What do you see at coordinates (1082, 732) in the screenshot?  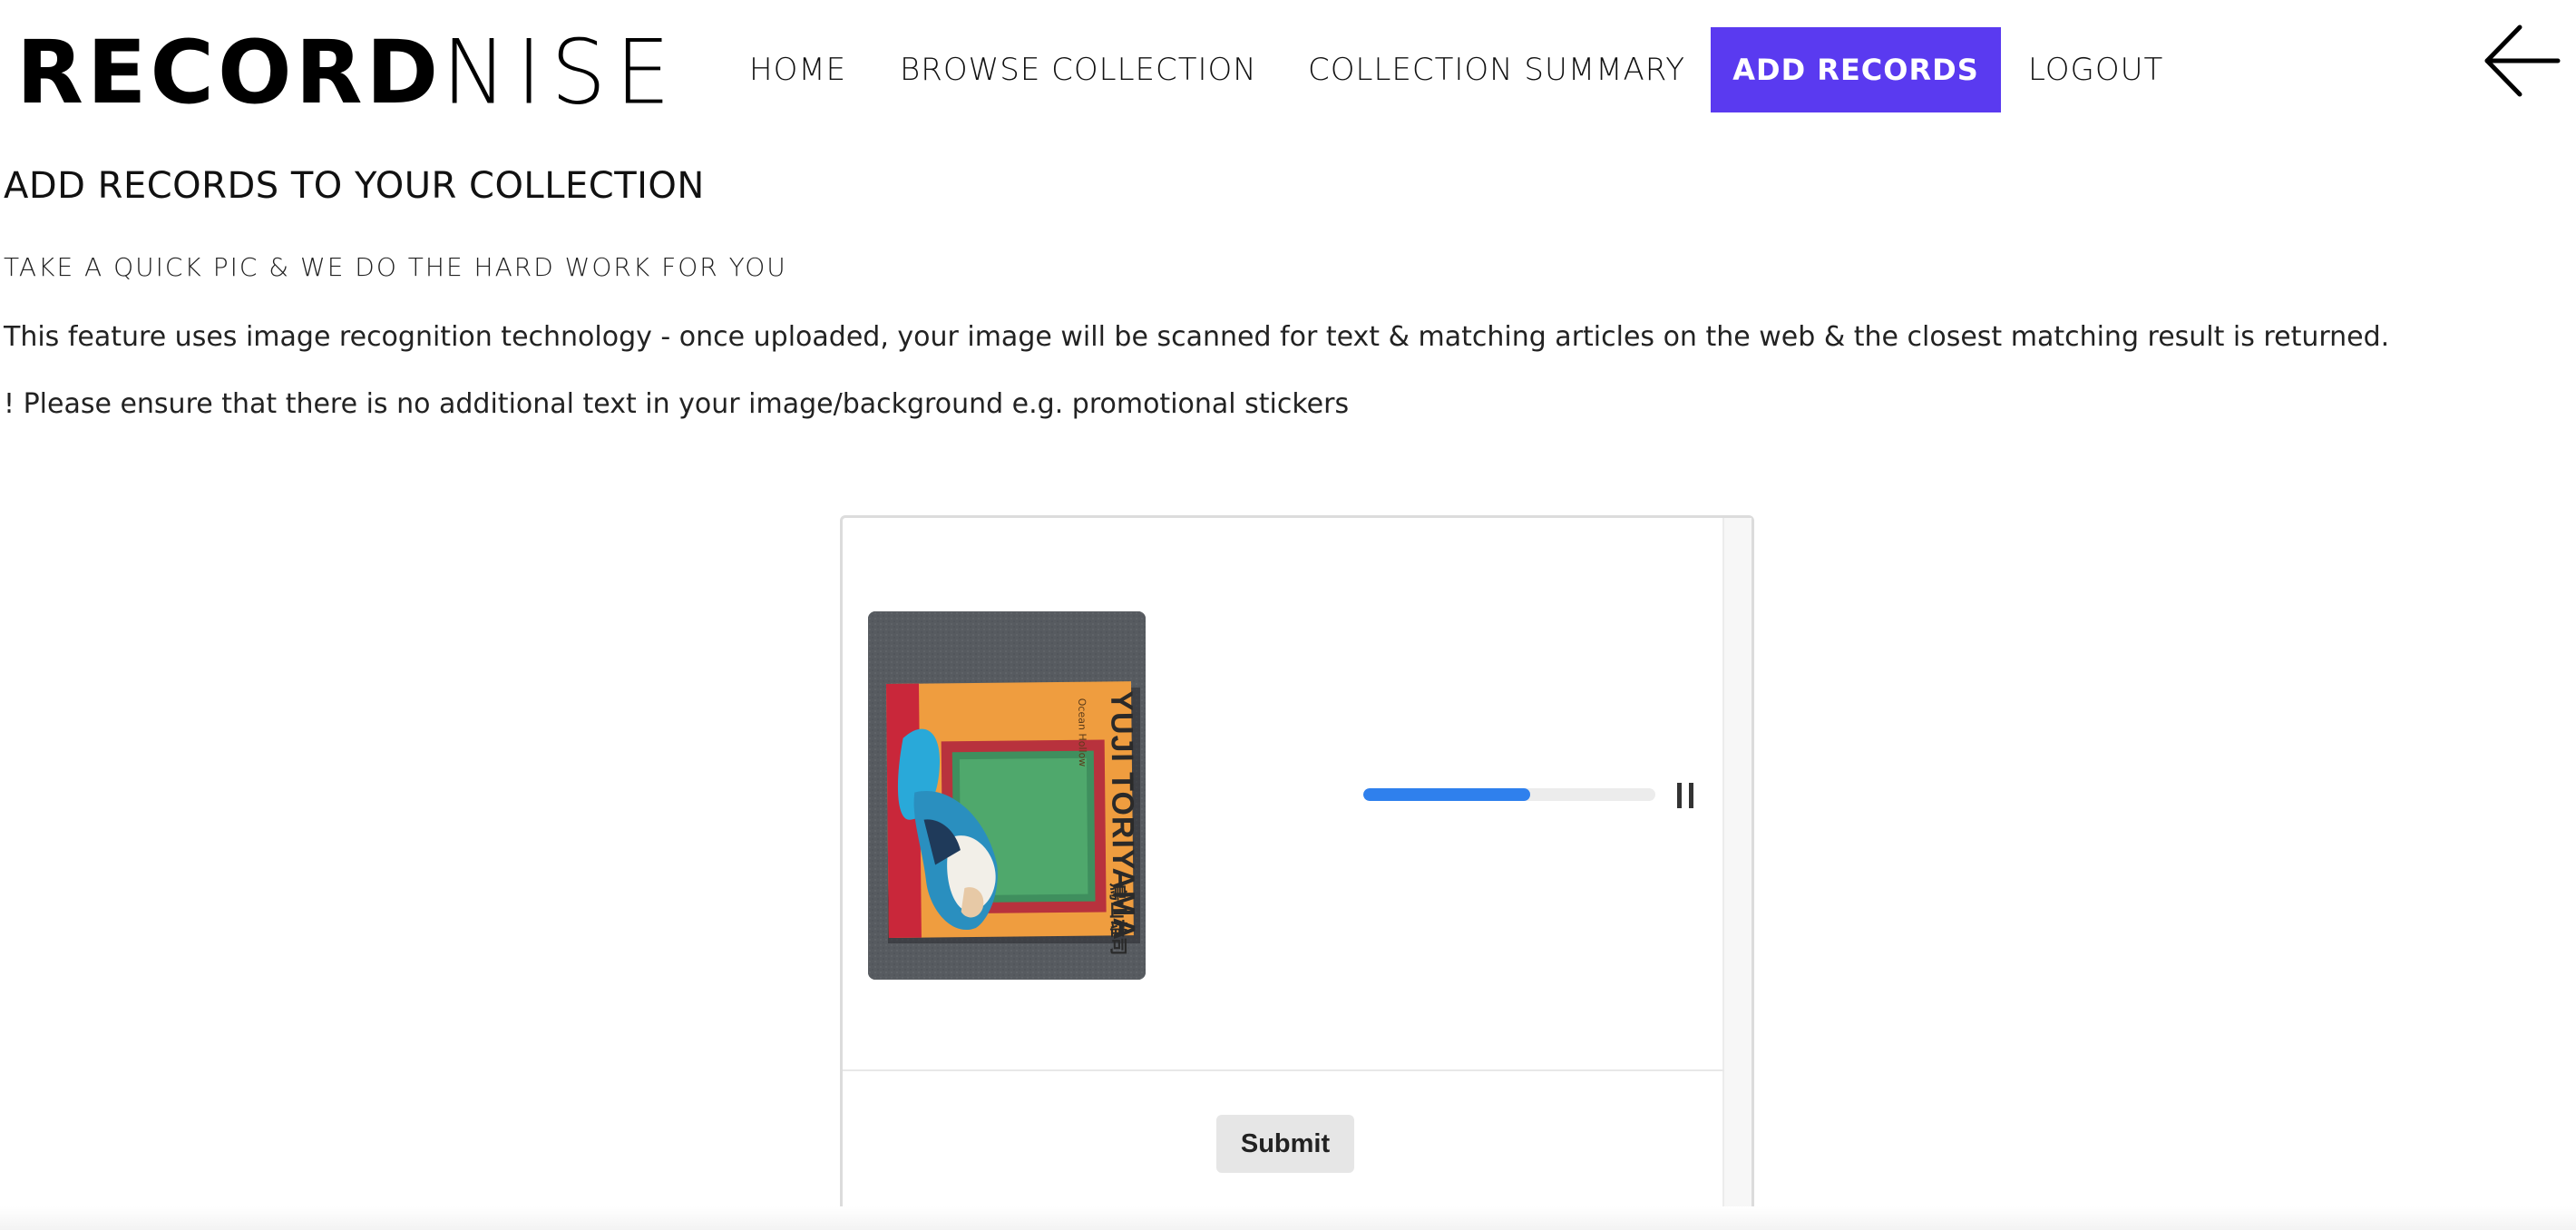 I see `cover-small-text: Ocean Hollow` at bounding box center [1082, 732].